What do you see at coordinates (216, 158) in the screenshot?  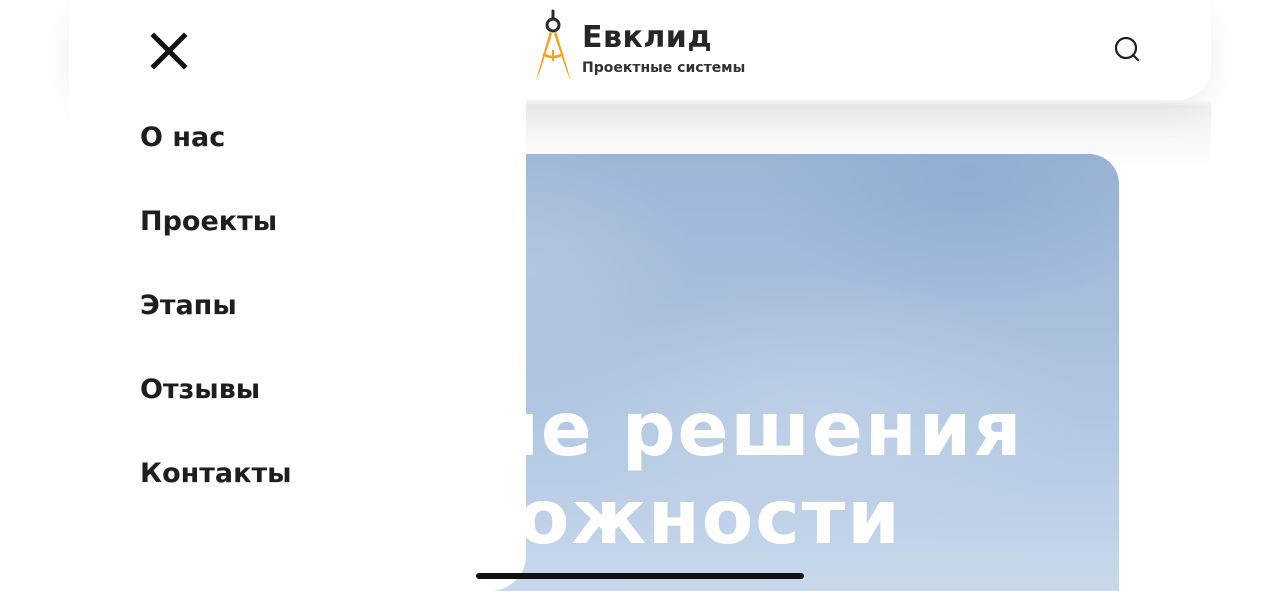 I see `menu-item-about: О нас` at bounding box center [216, 158].